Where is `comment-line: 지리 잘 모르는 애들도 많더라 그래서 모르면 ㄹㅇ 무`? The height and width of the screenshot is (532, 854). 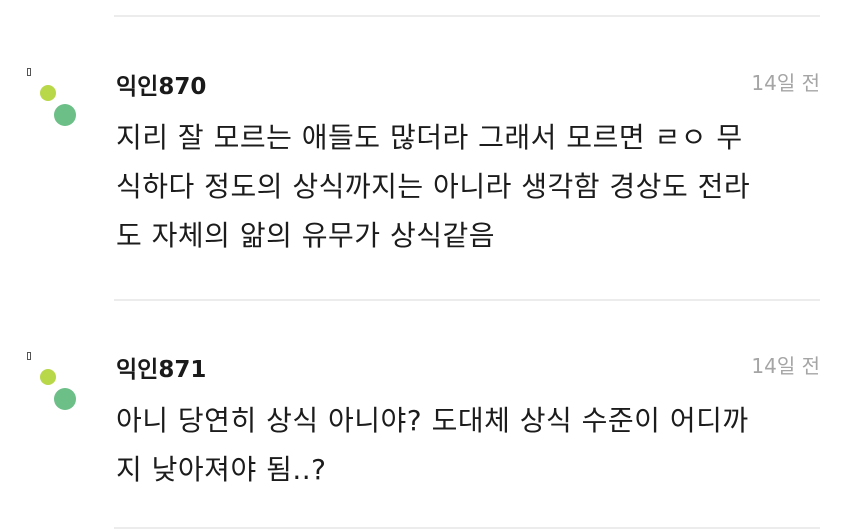 comment-line: 지리 잘 모르는 애들도 많더라 그래서 모르면 ㄹㅇ 무 is located at coordinates (429, 137).